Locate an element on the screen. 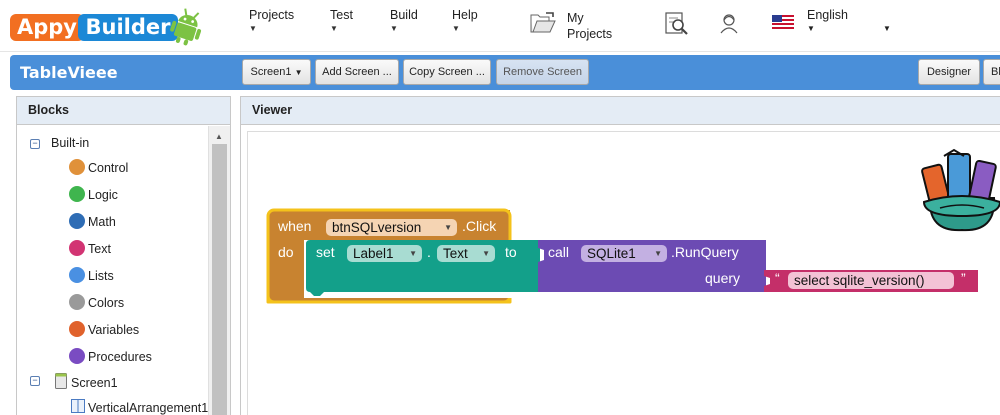 The height and width of the screenshot is (415, 1000). event-component-dropdown: btnSQLversion ▼ is located at coordinates (391, 227).